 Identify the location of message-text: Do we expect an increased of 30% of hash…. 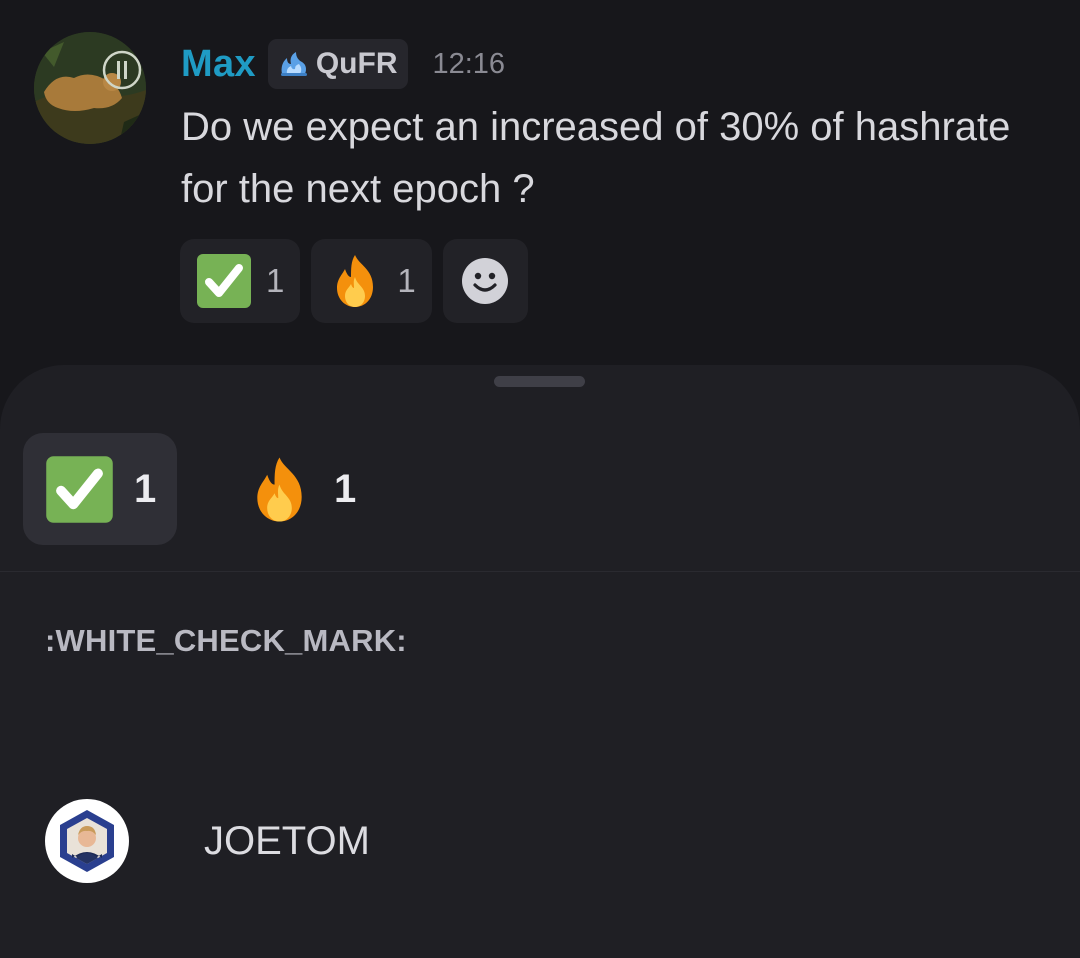
(596, 158).